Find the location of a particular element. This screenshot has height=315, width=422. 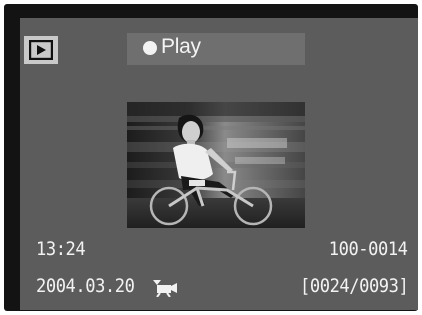

file-number: 100-0014 is located at coordinates (368, 249).